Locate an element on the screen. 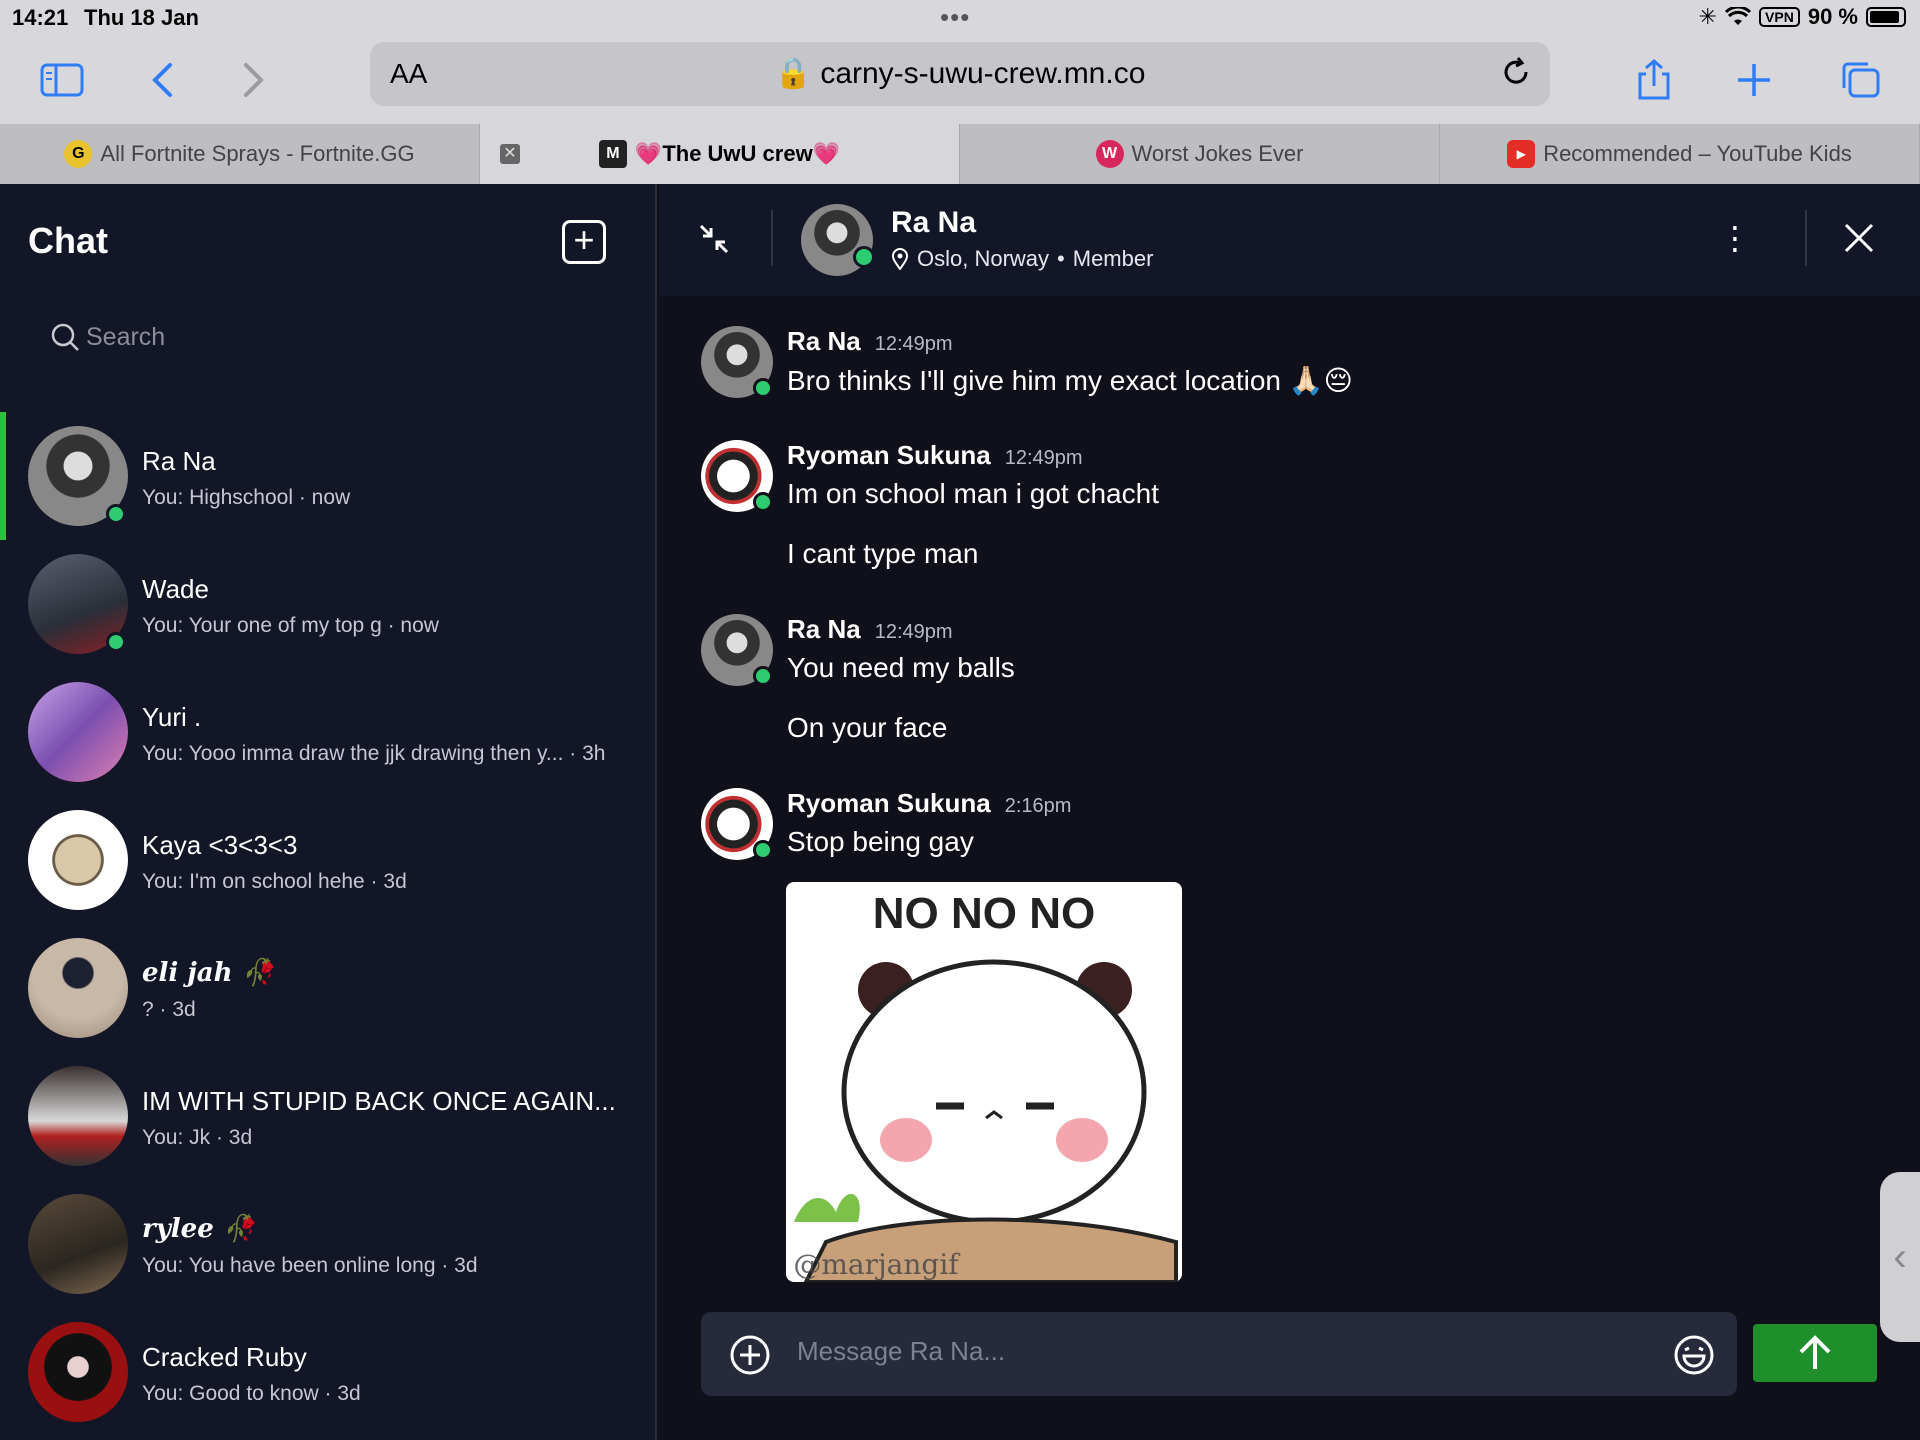 Image resolution: width=1920 pixels, height=1440 pixels. forward-icon is located at coordinates (254, 80).